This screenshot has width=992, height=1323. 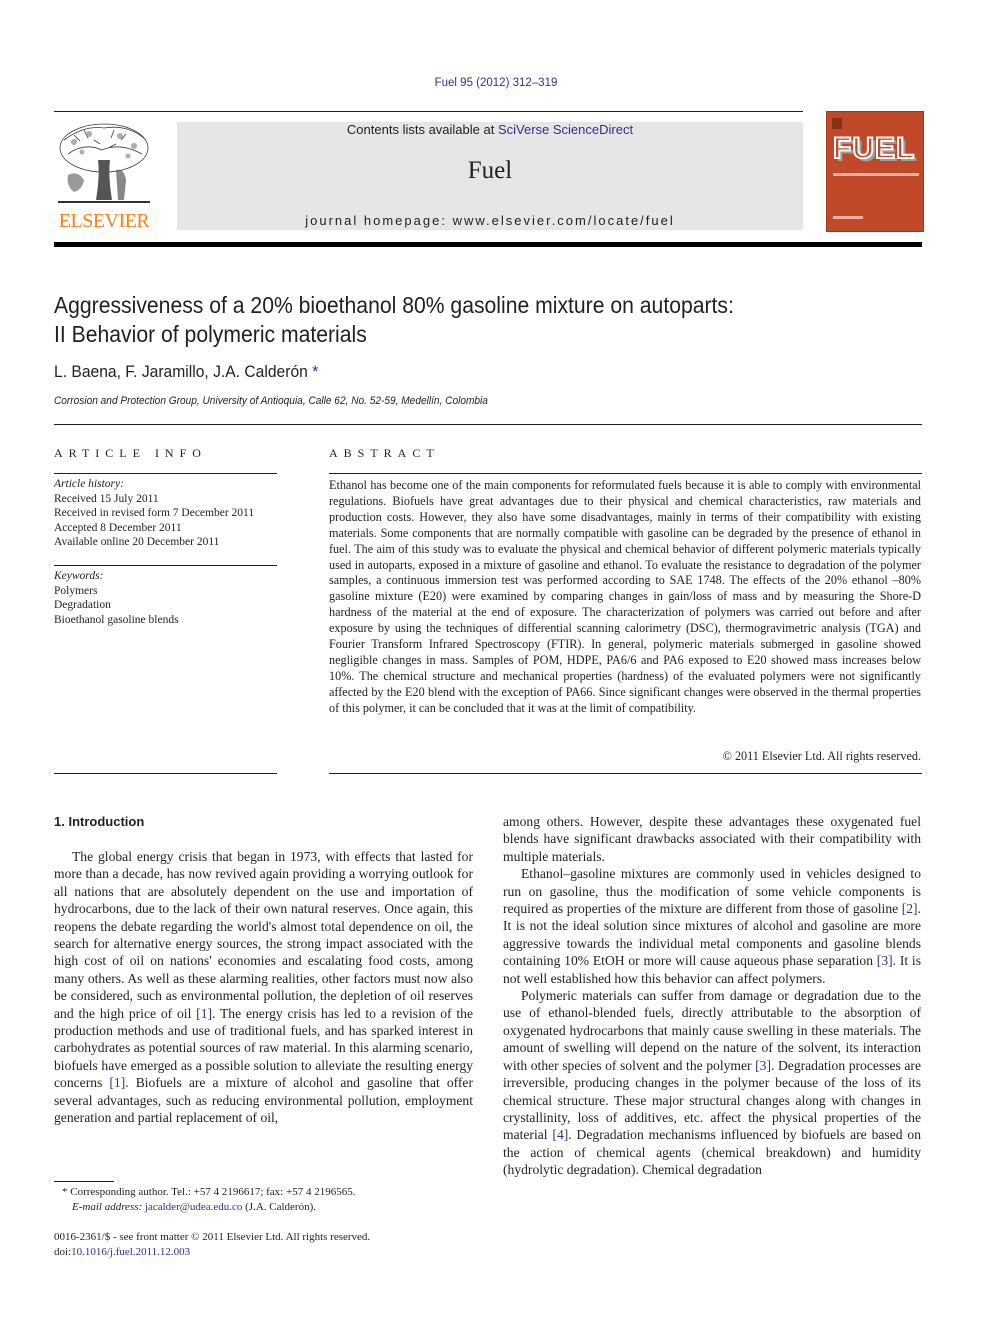 I want to click on abstract-bottom-rule, so click(x=625, y=773).